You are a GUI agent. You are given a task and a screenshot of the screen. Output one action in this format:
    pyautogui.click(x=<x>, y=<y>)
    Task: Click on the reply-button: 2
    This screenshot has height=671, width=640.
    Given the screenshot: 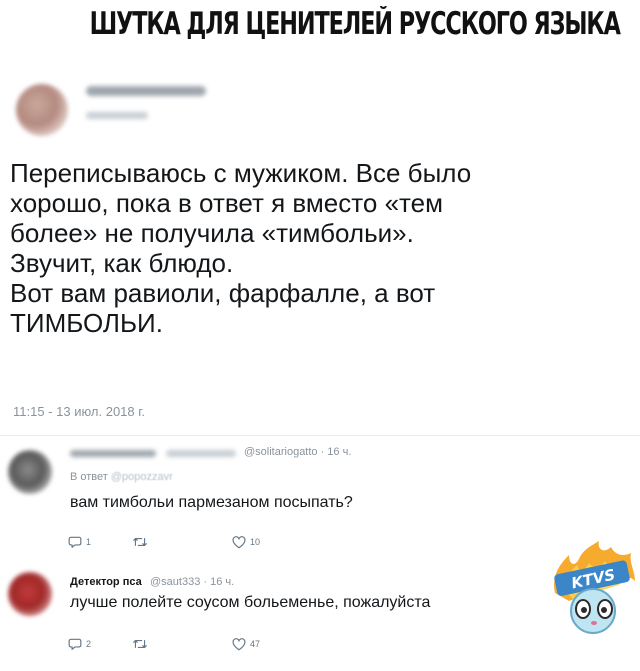 What is the action you would take?
    pyautogui.click(x=79, y=644)
    